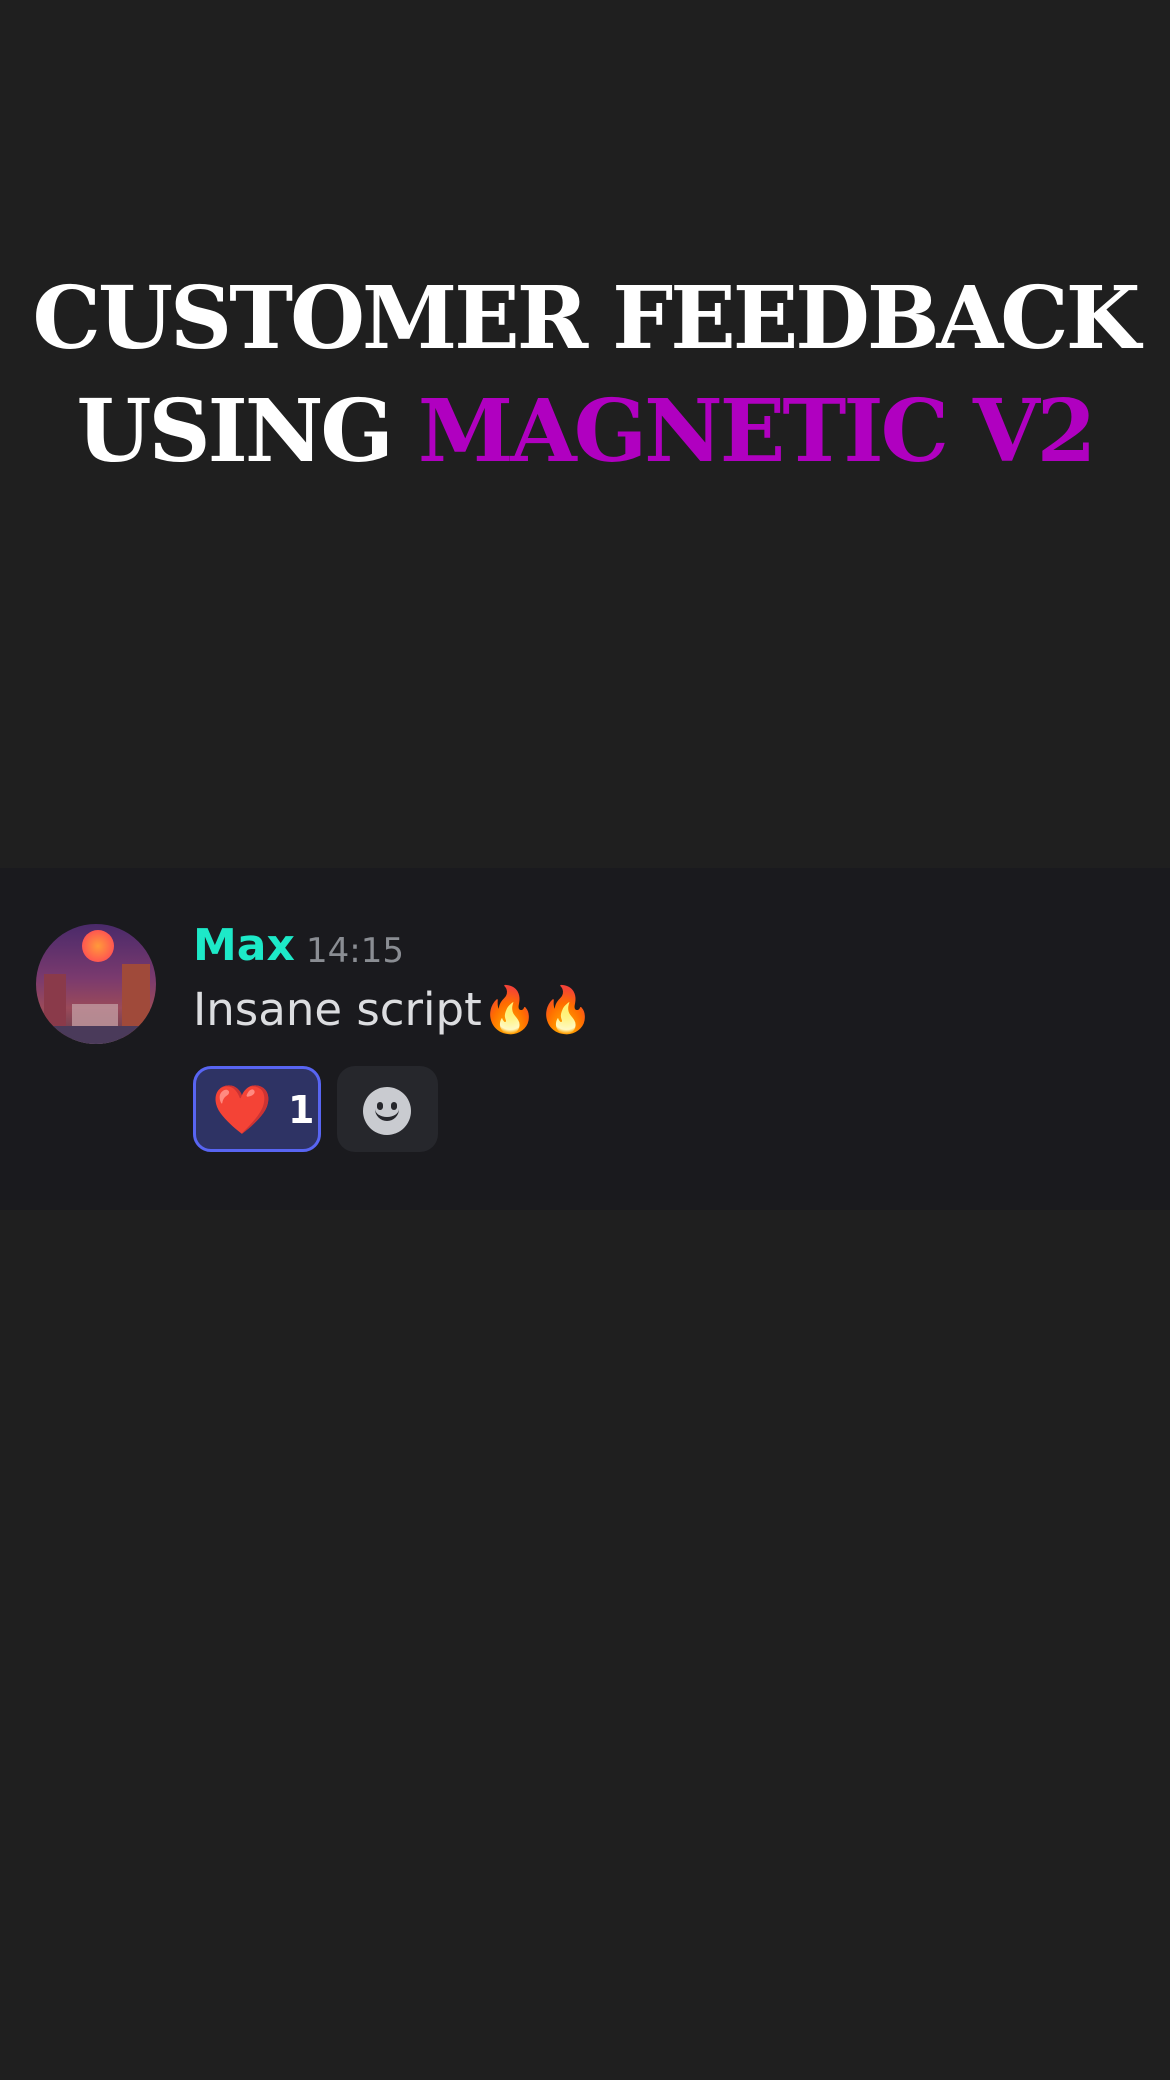 Image resolution: width=1170 pixels, height=2080 pixels. I want to click on headline: CUSTOMER FEEDBACK USING MAGNETIC V2, so click(585, 375).